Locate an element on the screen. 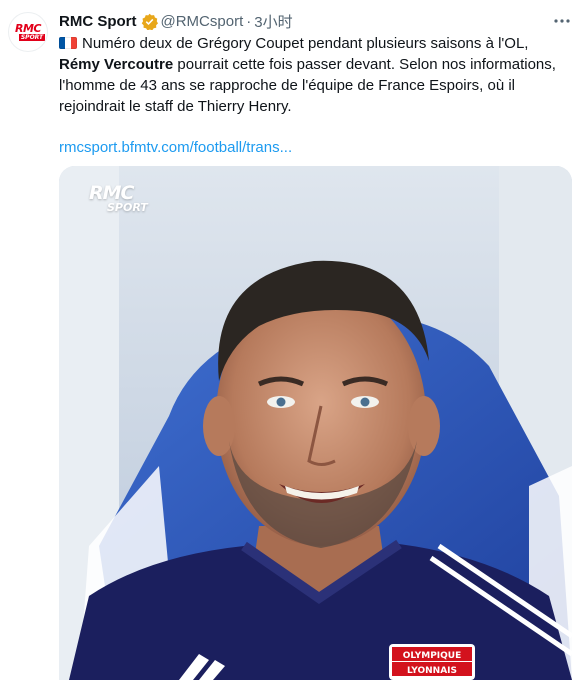 This screenshot has height=680, width=584. more-horizontal-icon is located at coordinates (562, 21).